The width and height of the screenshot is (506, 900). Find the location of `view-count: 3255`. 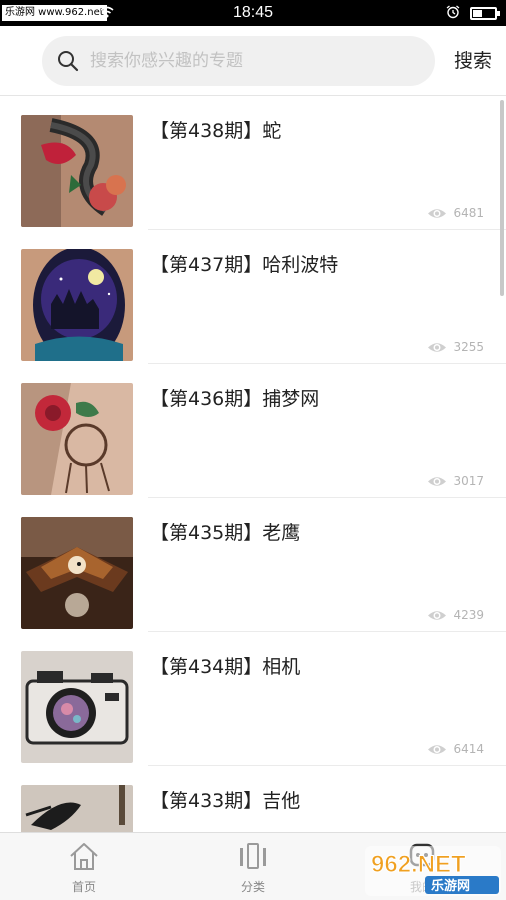

view-count: 3255 is located at coordinates (455, 347).